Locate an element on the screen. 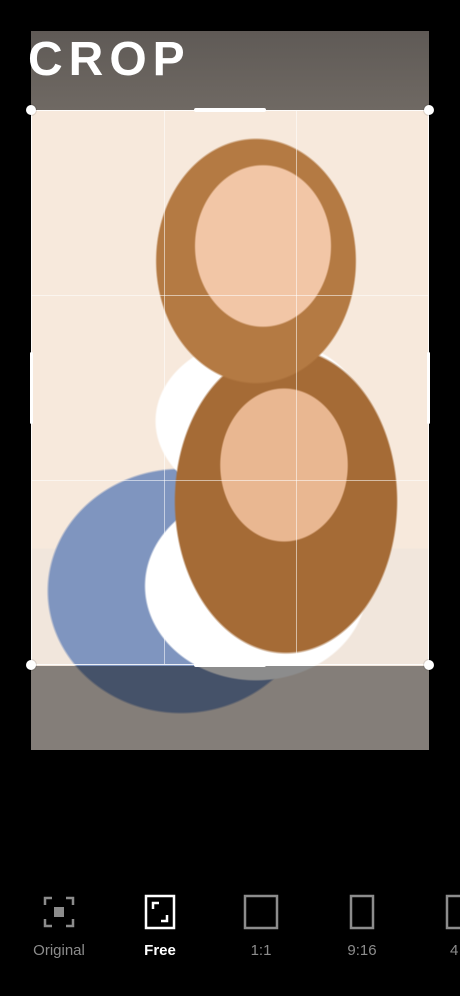  corner-handle-top-left is located at coordinates (31, 110).